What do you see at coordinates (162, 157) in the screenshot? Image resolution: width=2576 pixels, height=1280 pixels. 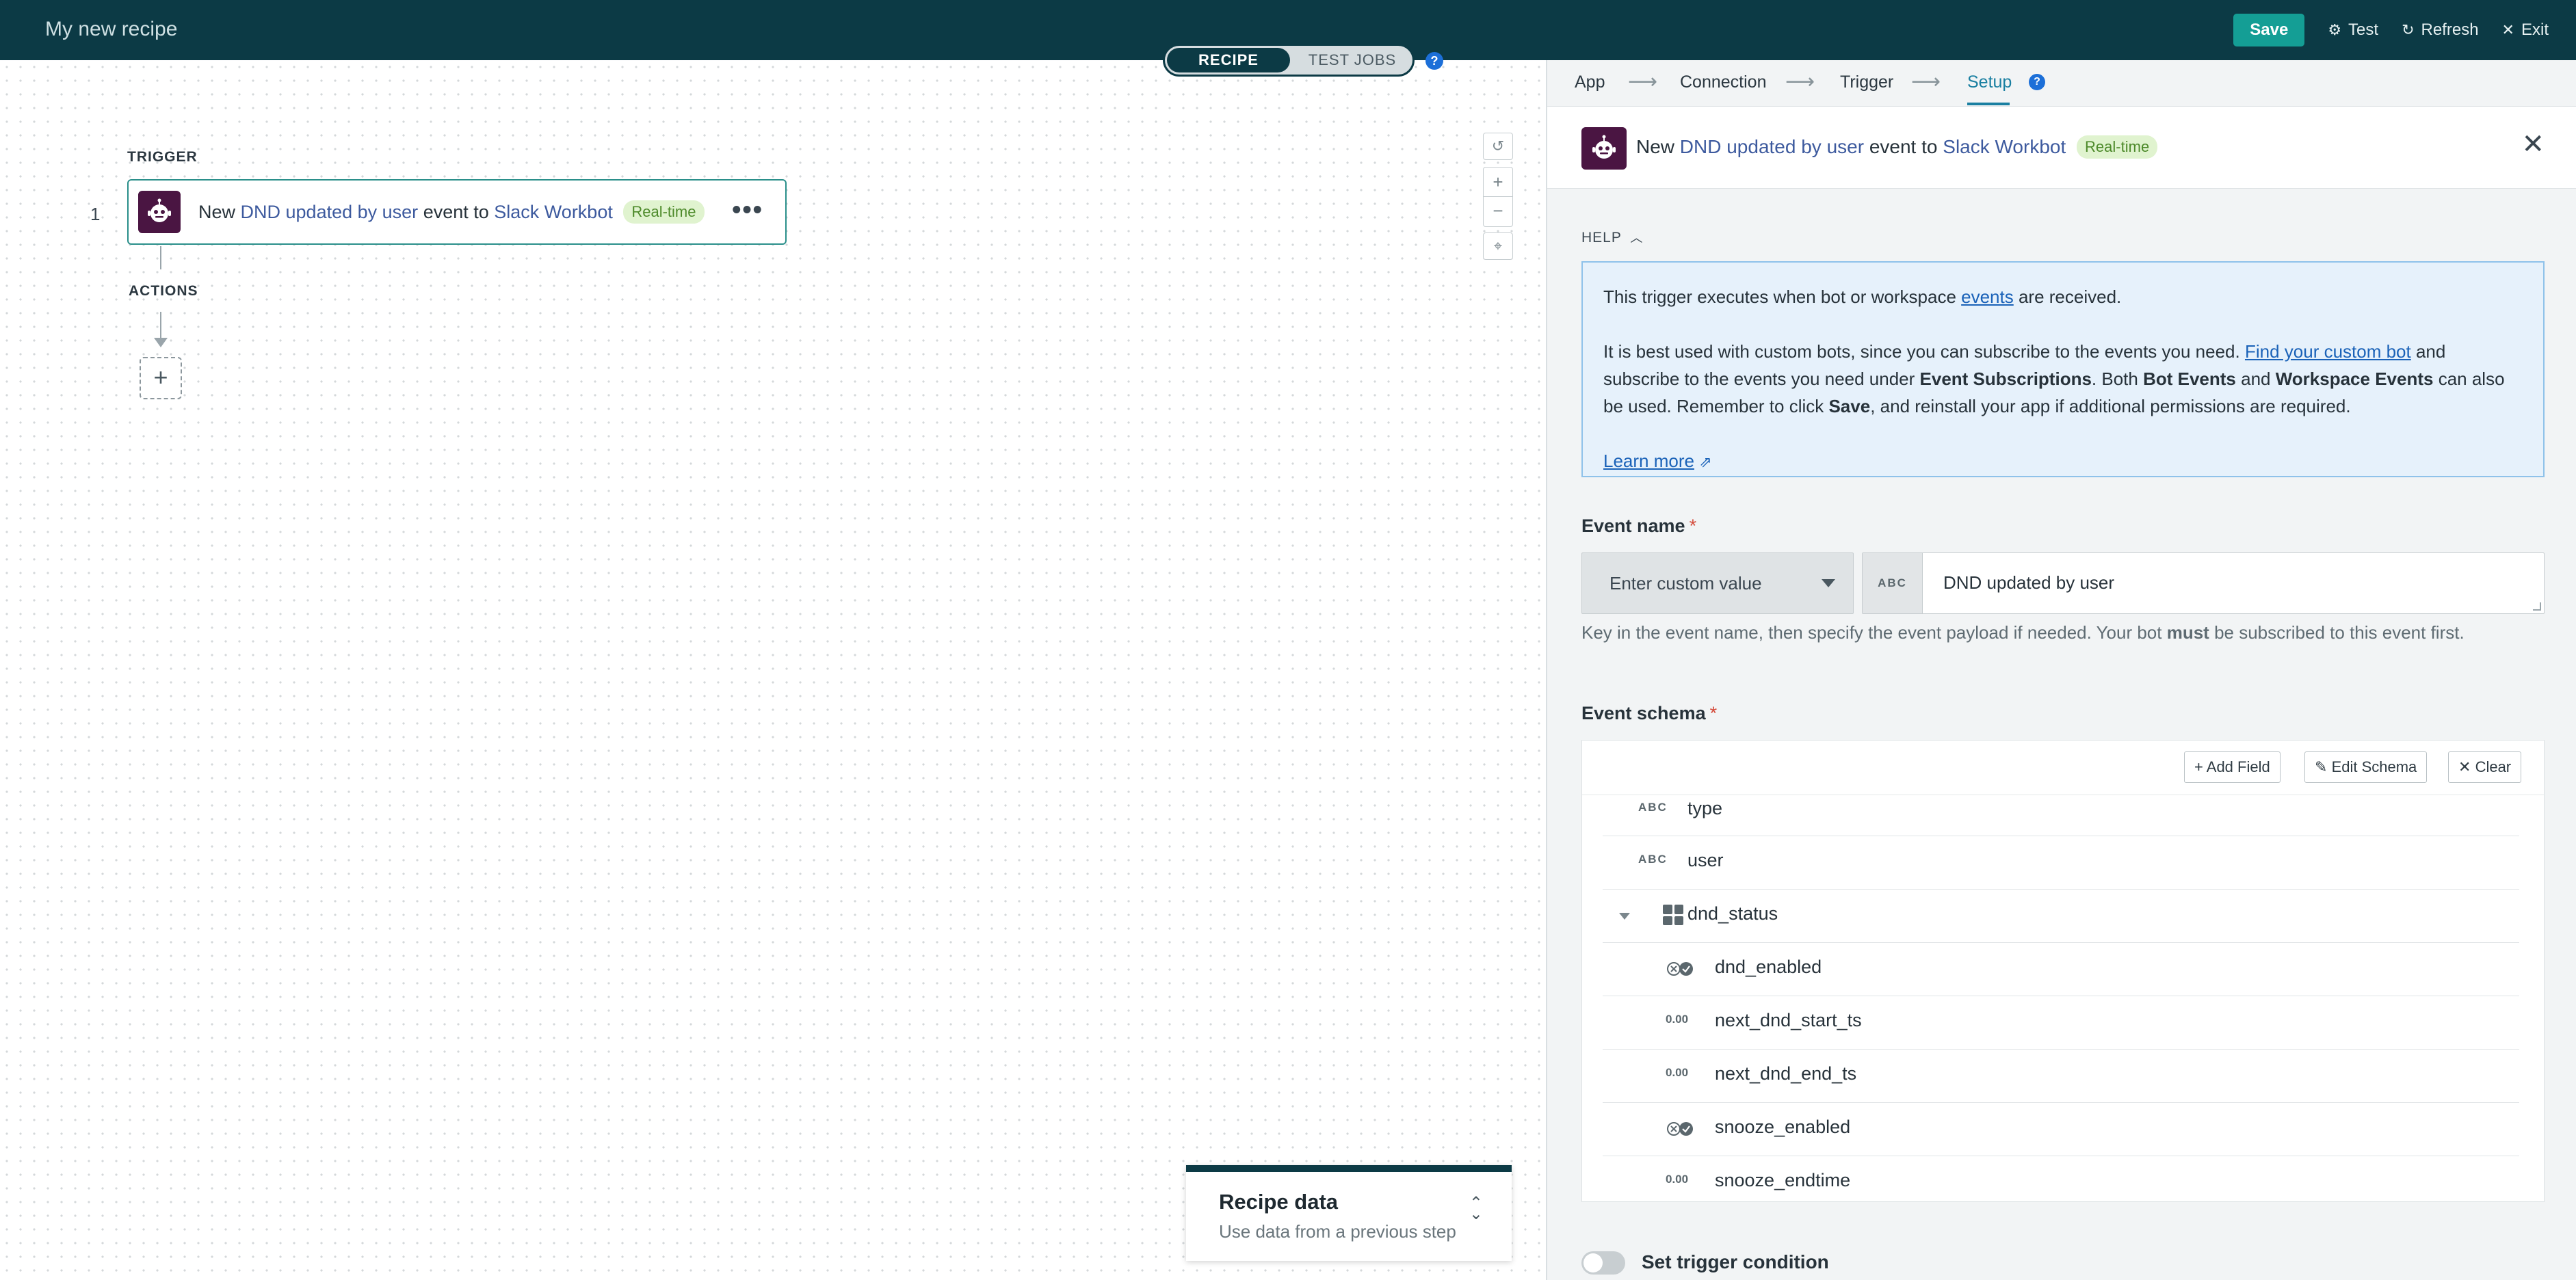 I see `trigger-section-label: TRIGGER` at bounding box center [162, 157].